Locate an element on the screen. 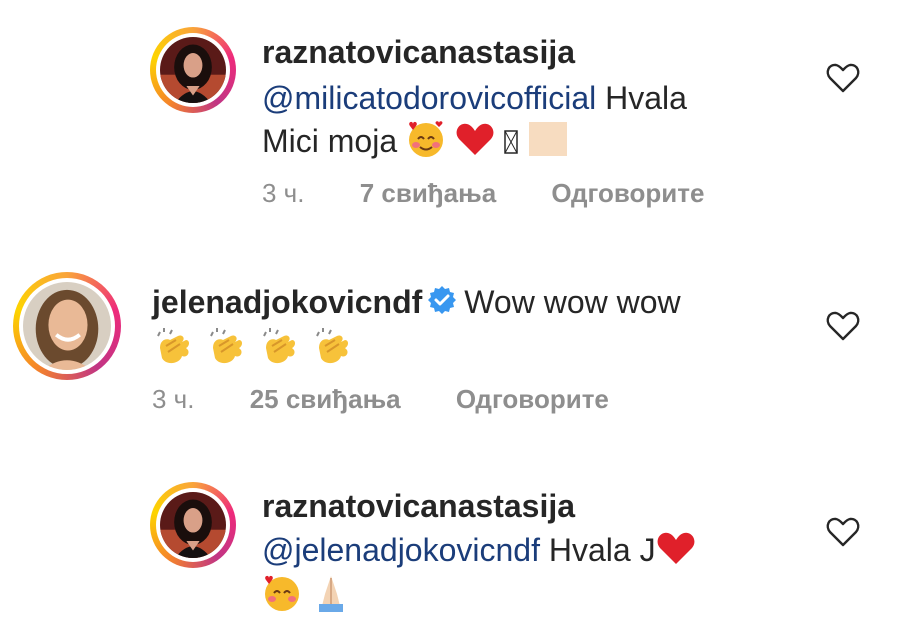 This screenshot has height=621, width=900. comment-text-line-2: @milicatodorovicofficial Hvala is located at coordinates (474, 98).